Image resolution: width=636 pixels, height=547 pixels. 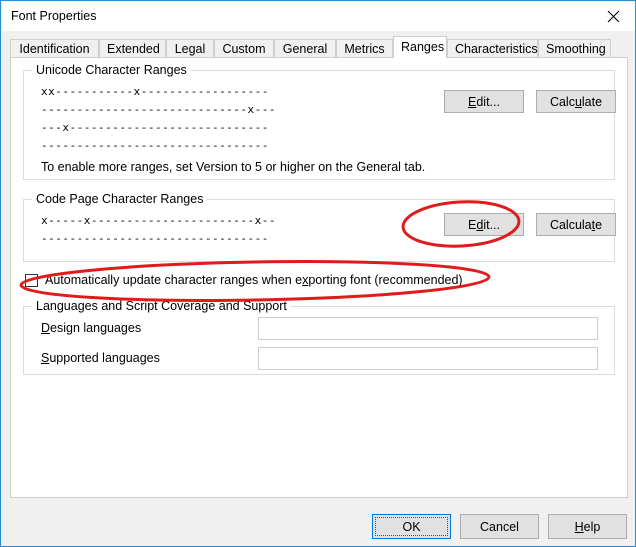 I want to click on tab-ranges: Ranges, so click(x=420, y=47).